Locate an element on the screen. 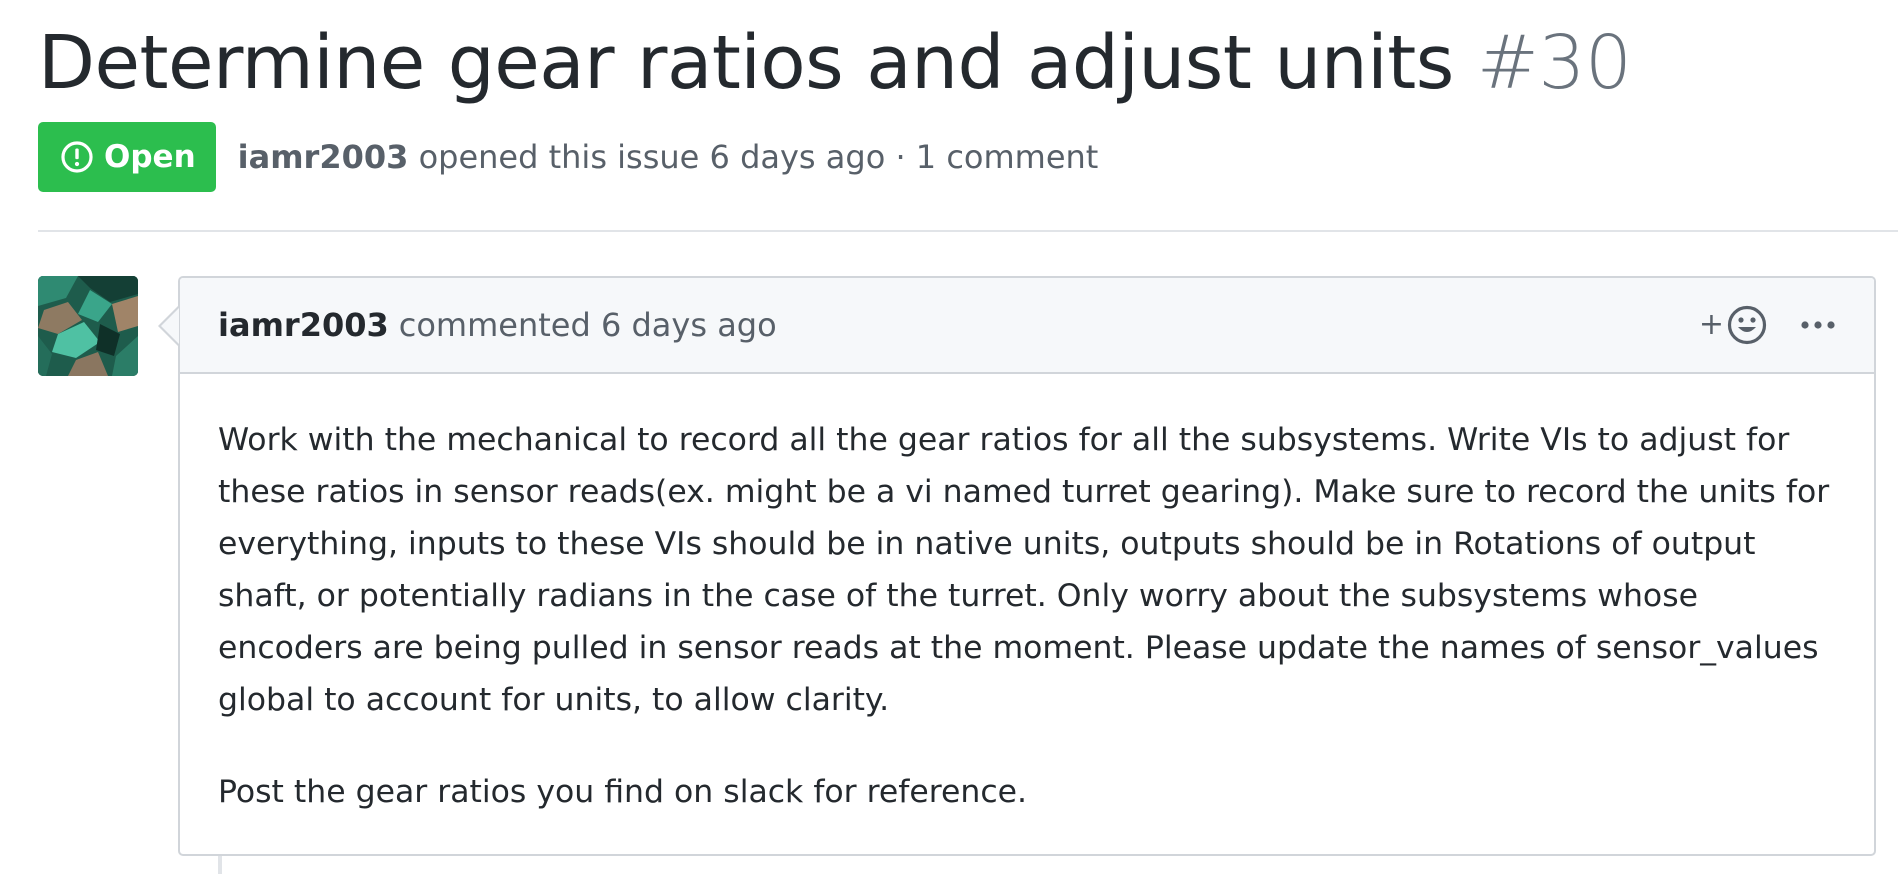 The image size is (1898, 874). avatar is located at coordinates (88, 326).